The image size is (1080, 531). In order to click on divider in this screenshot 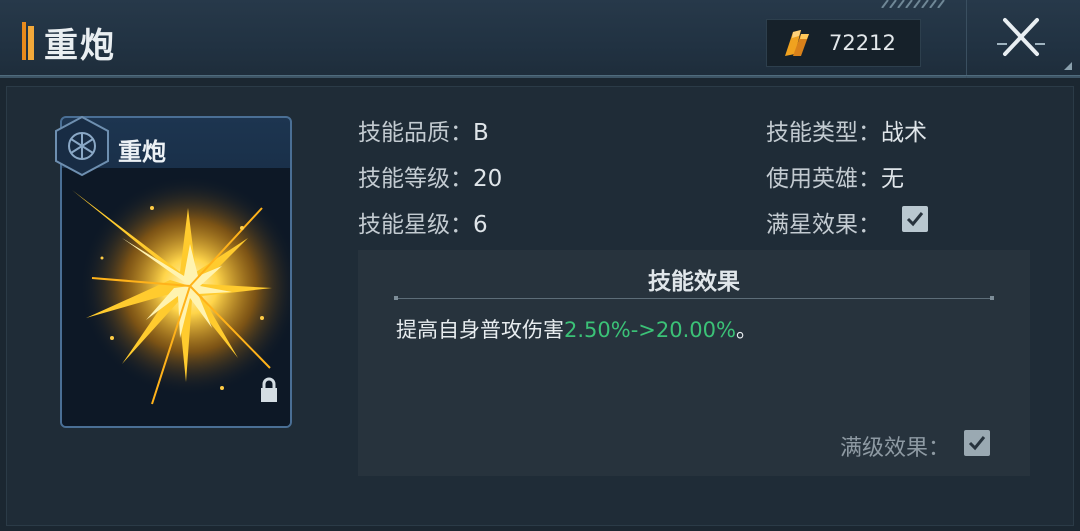, I will do `click(694, 298)`.